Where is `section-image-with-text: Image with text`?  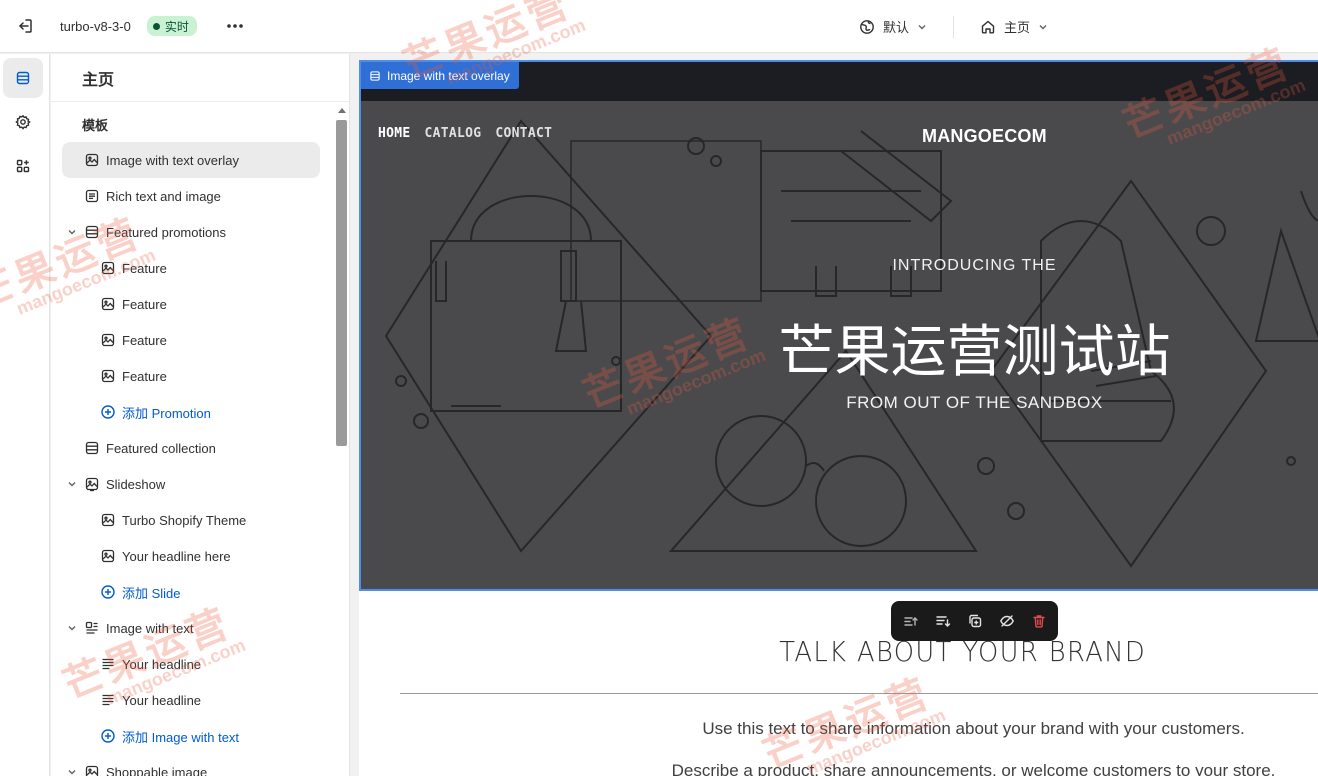 section-image-with-text: Image with text is located at coordinates (186, 628).